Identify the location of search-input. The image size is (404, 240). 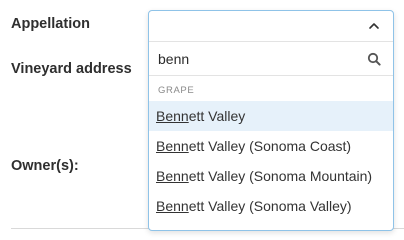
(258, 59).